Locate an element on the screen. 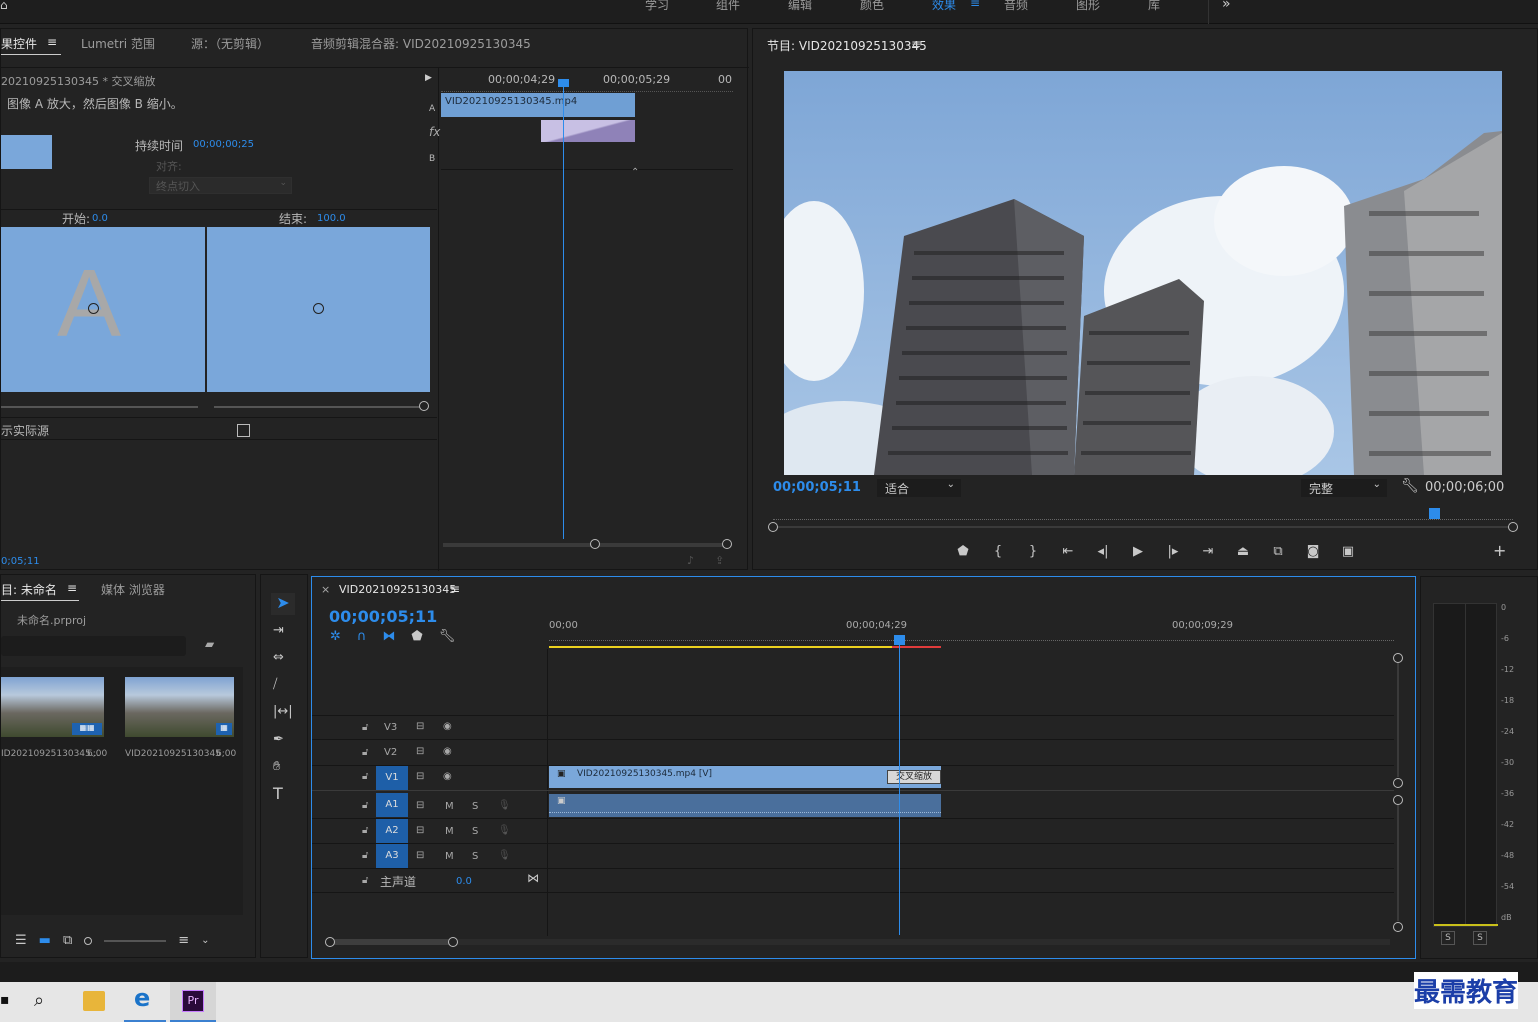 The width and height of the screenshot is (1538, 1022). premiere-pro-icon: Pr is located at coordinates (193, 1002).